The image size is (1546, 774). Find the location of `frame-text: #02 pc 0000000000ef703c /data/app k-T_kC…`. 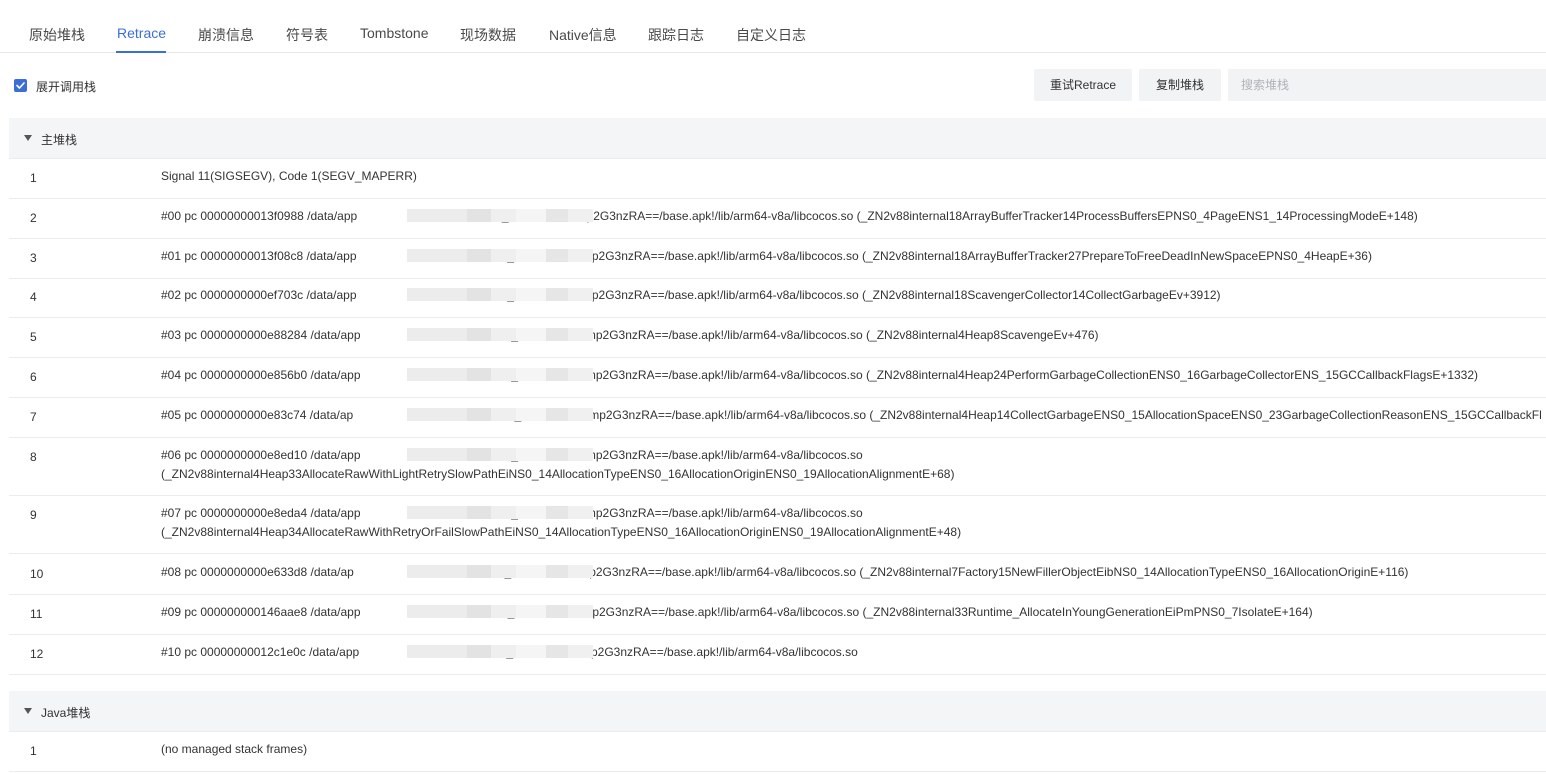

frame-text: #02 pc 0000000000ef703c /data/app k-T_kC… is located at coordinates (853, 295).